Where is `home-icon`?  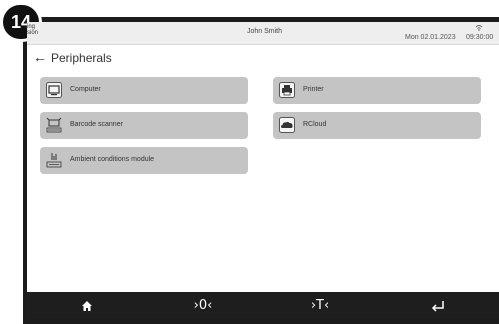 home-icon is located at coordinates (87, 305).